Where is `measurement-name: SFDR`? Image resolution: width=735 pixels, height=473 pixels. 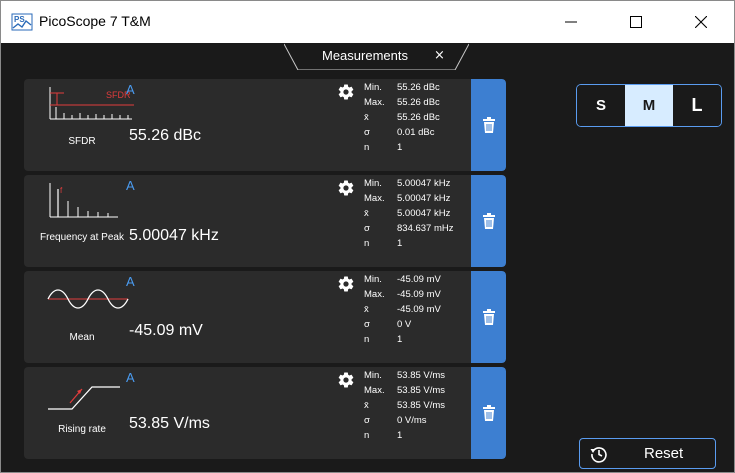
measurement-name: SFDR is located at coordinates (82, 141).